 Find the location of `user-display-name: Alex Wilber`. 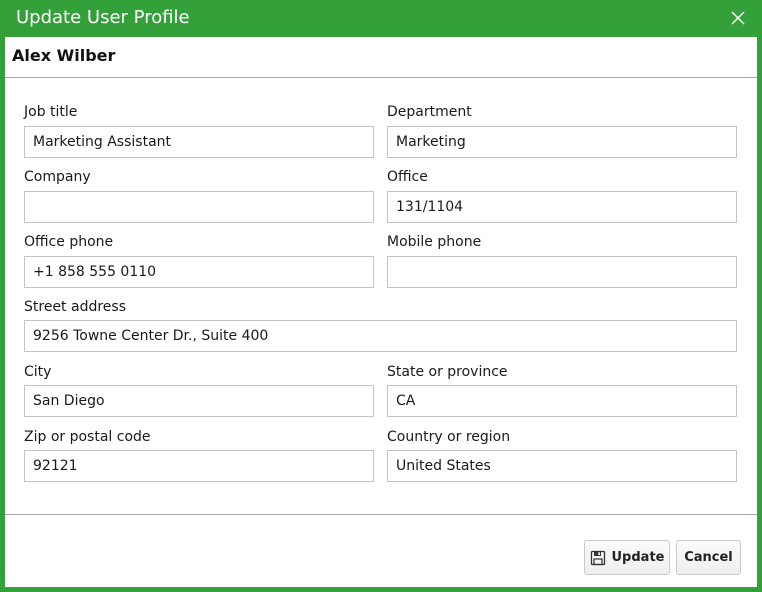

user-display-name: Alex Wilber is located at coordinates (64, 55).